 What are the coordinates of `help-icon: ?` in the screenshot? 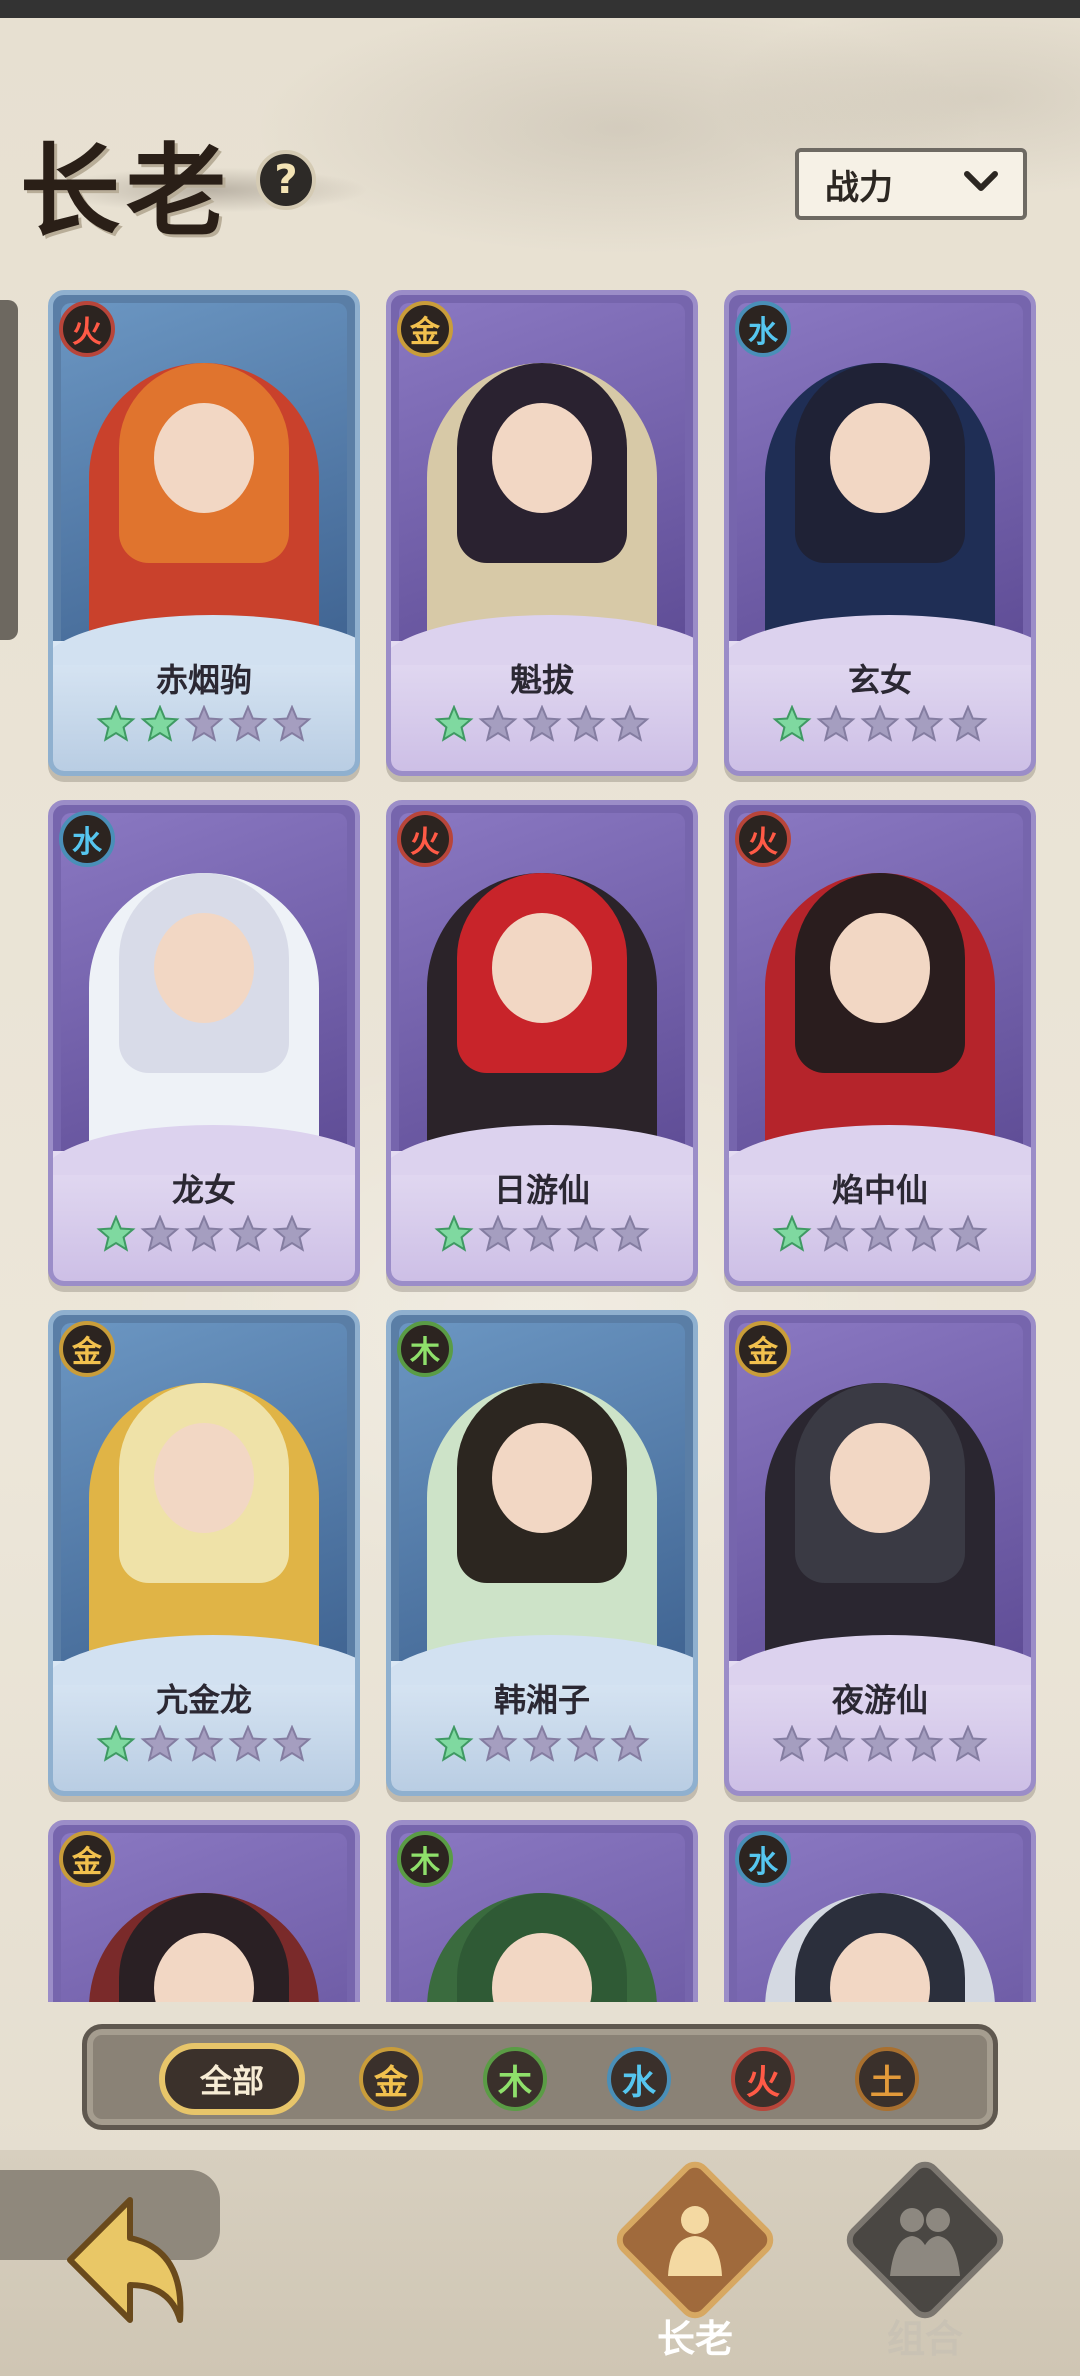 It's located at (286, 180).